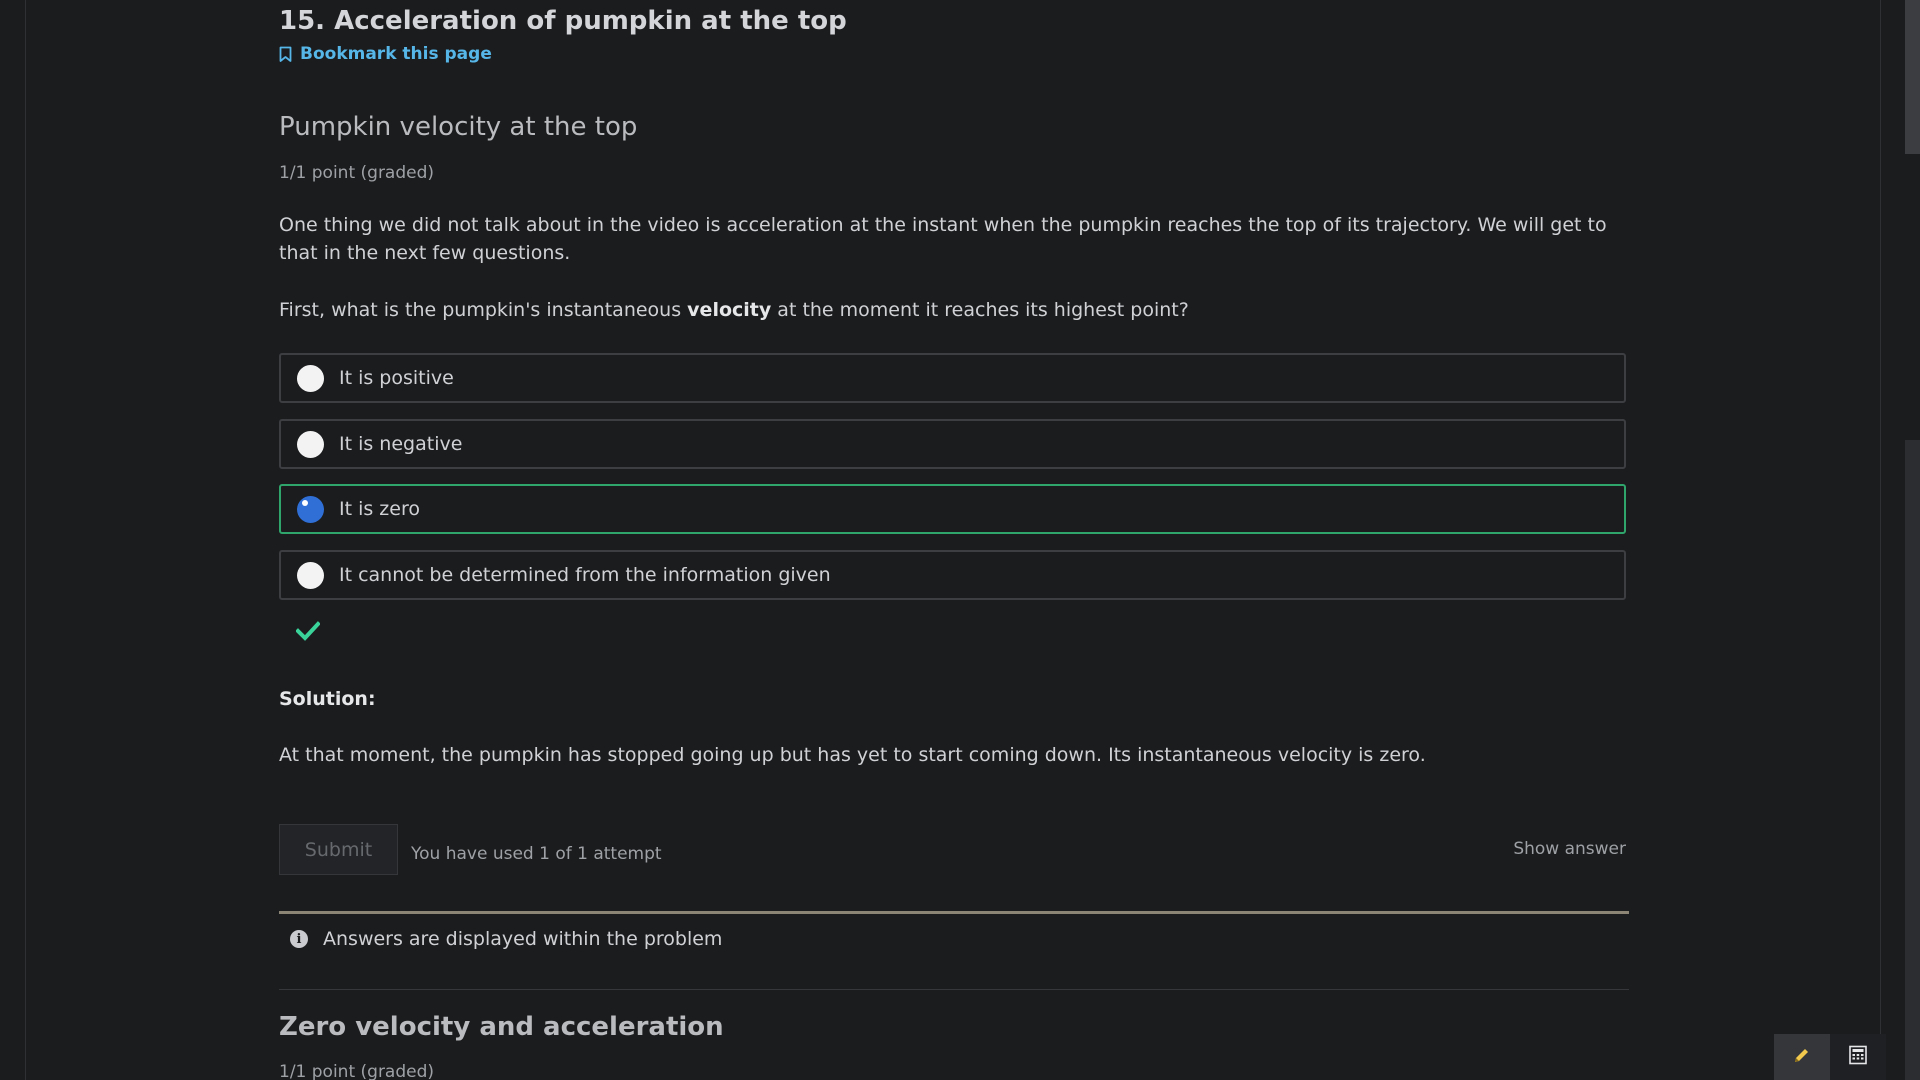 Image resolution: width=1920 pixels, height=1080 pixels. I want to click on pencil-icon, so click(1802, 1057).